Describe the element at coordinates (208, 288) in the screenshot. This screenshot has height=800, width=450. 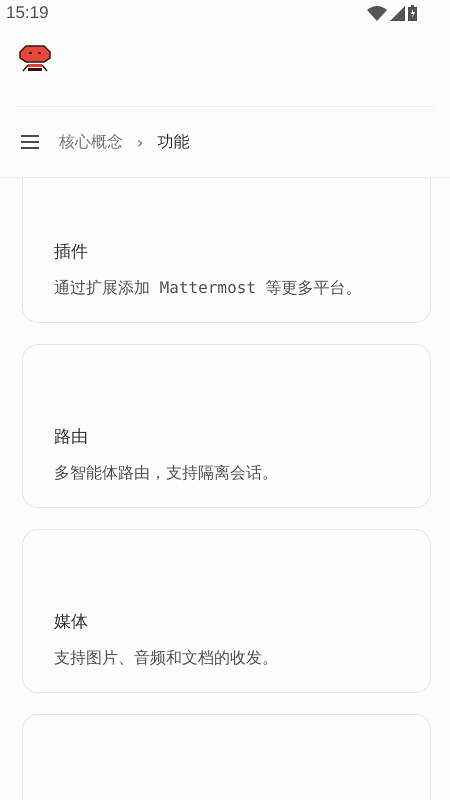
I see `card-description: 通过扩展添加 Mattermost 等更多平台。` at that location.